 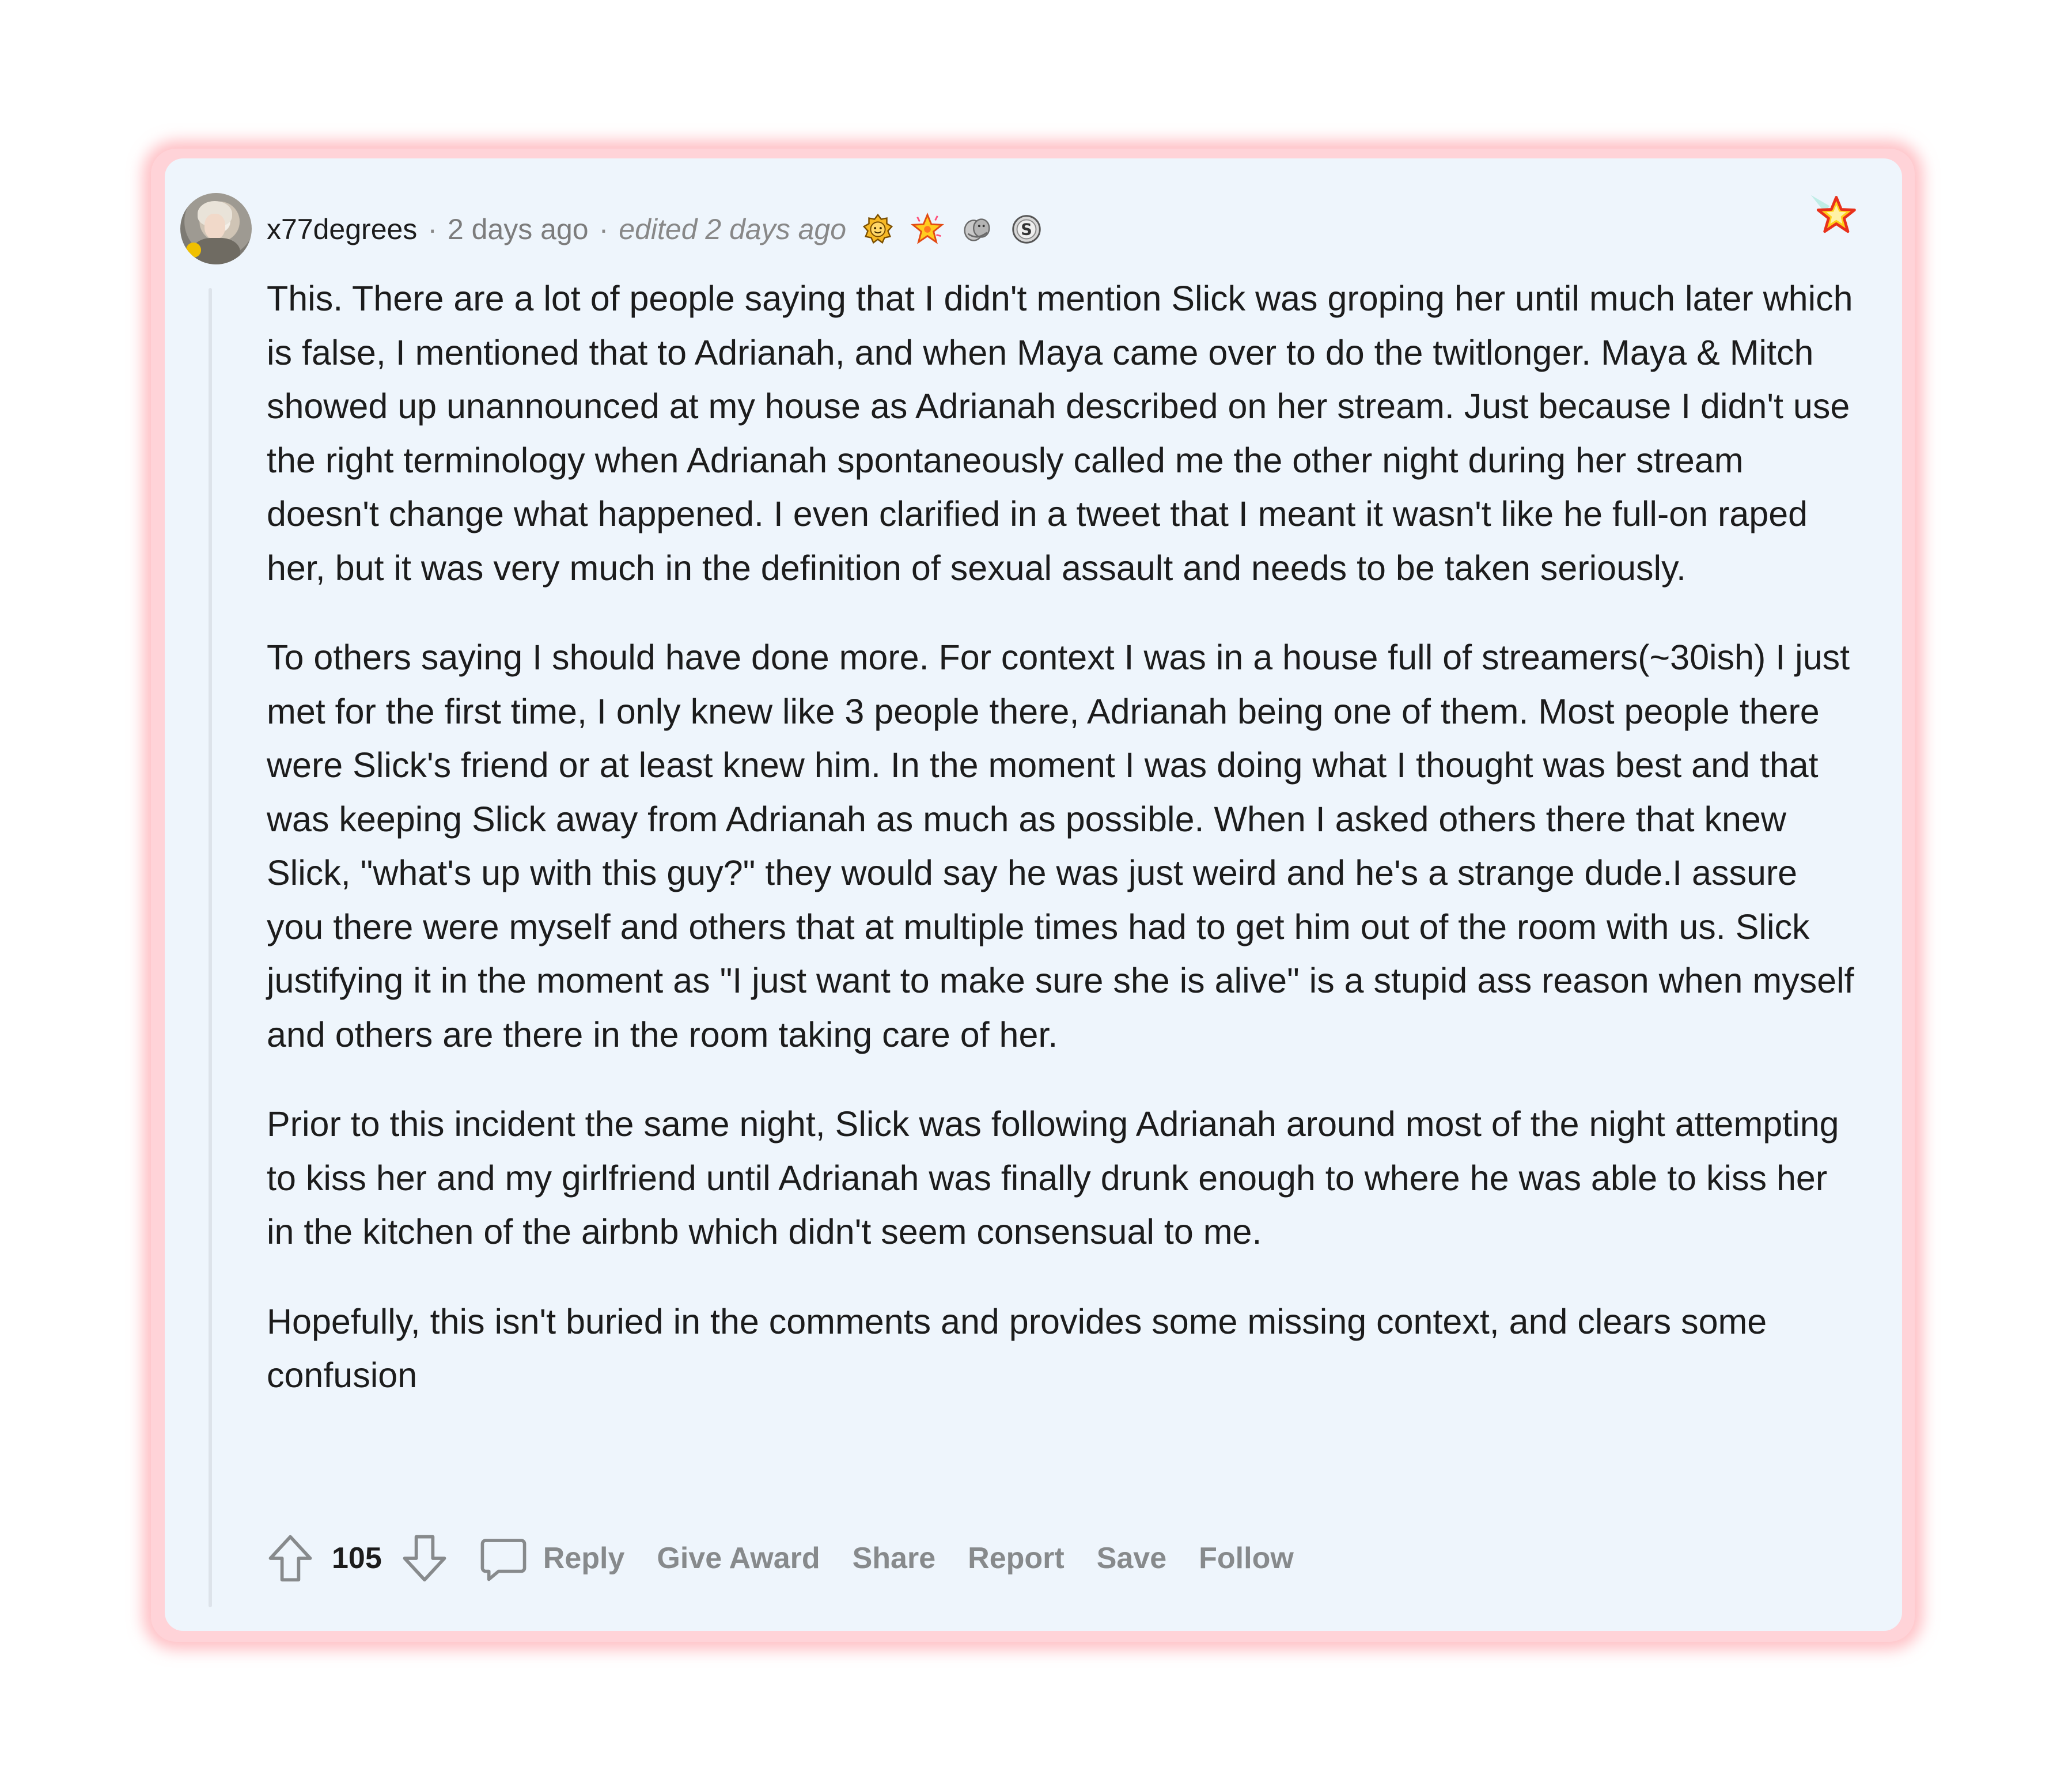 What do you see at coordinates (584, 1558) in the screenshot?
I see `reply-button: Reply` at bounding box center [584, 1558].